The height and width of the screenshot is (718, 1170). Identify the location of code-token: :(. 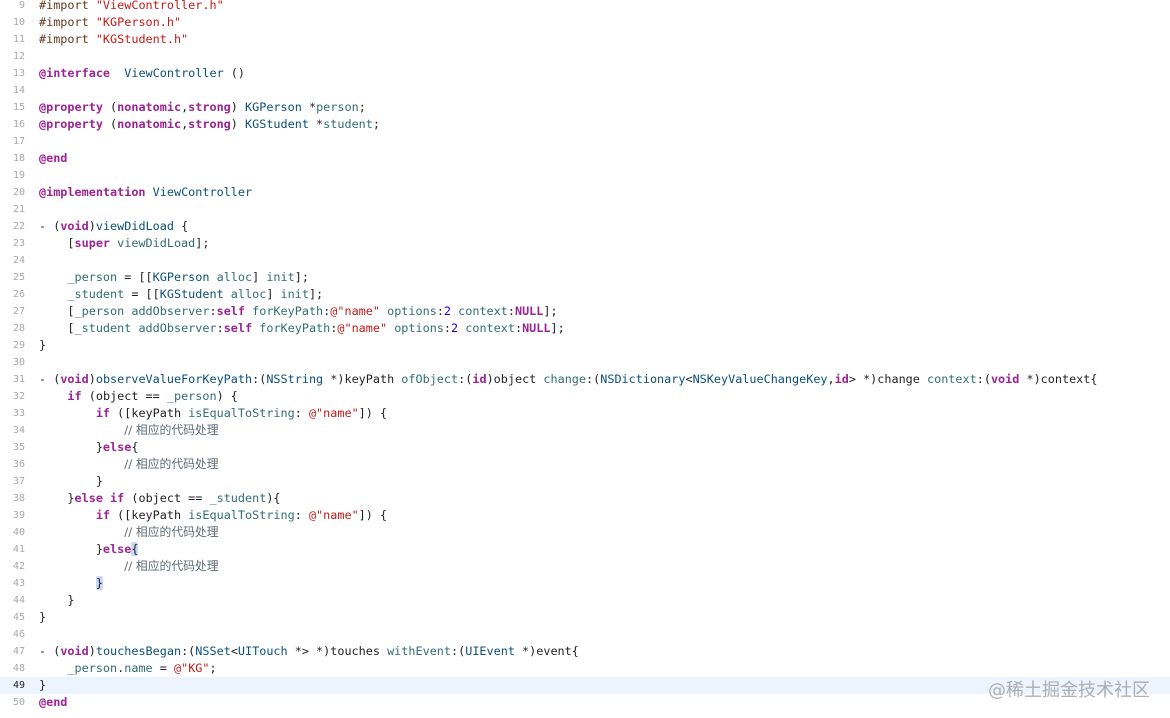
(983, 379).